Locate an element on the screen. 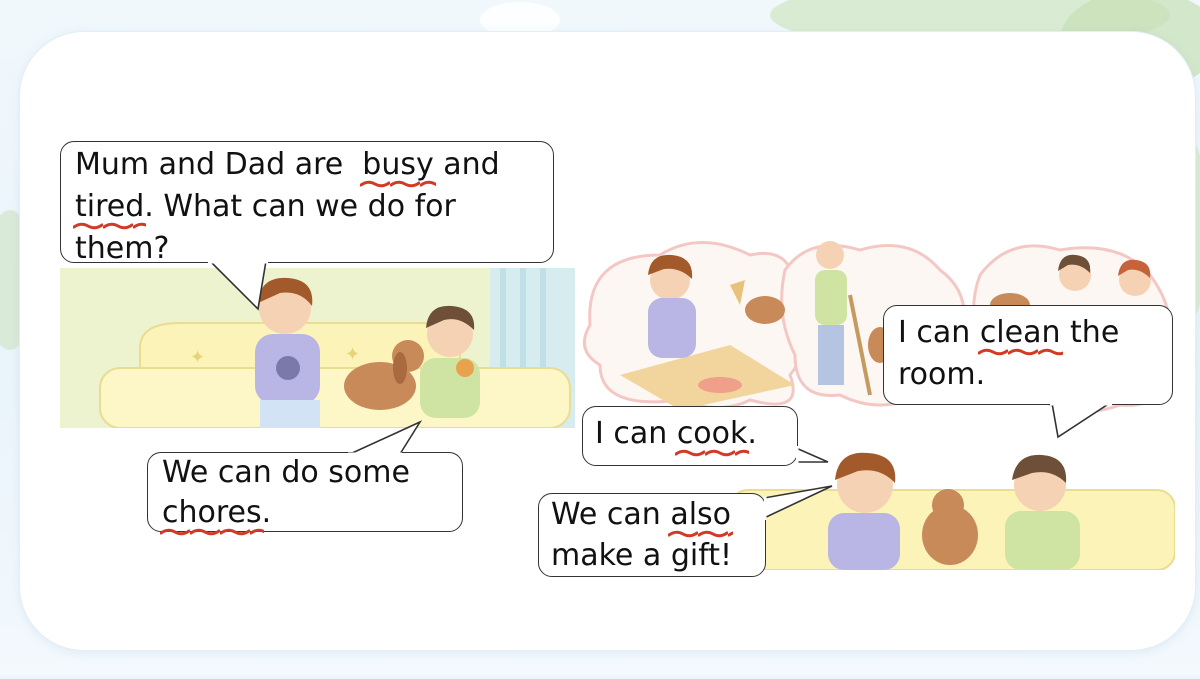 This screenshot has height=679, width=1200. bubble-line: I can cook. is located at coordinates (690, 434).